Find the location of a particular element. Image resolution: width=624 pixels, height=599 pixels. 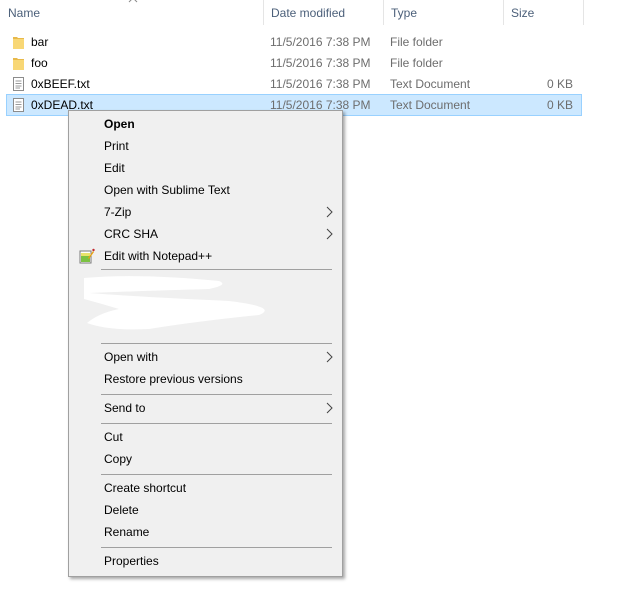

column-header-bar: Name Date modified Type Size is located at coordinates (312, 13).